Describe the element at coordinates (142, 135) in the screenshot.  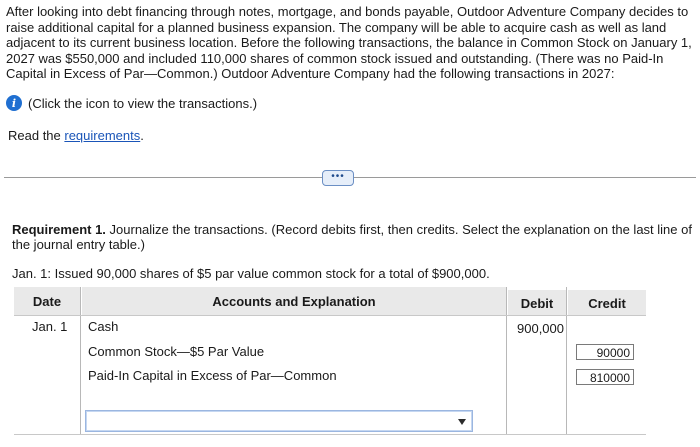
I see `read-suffix: .` at that location.